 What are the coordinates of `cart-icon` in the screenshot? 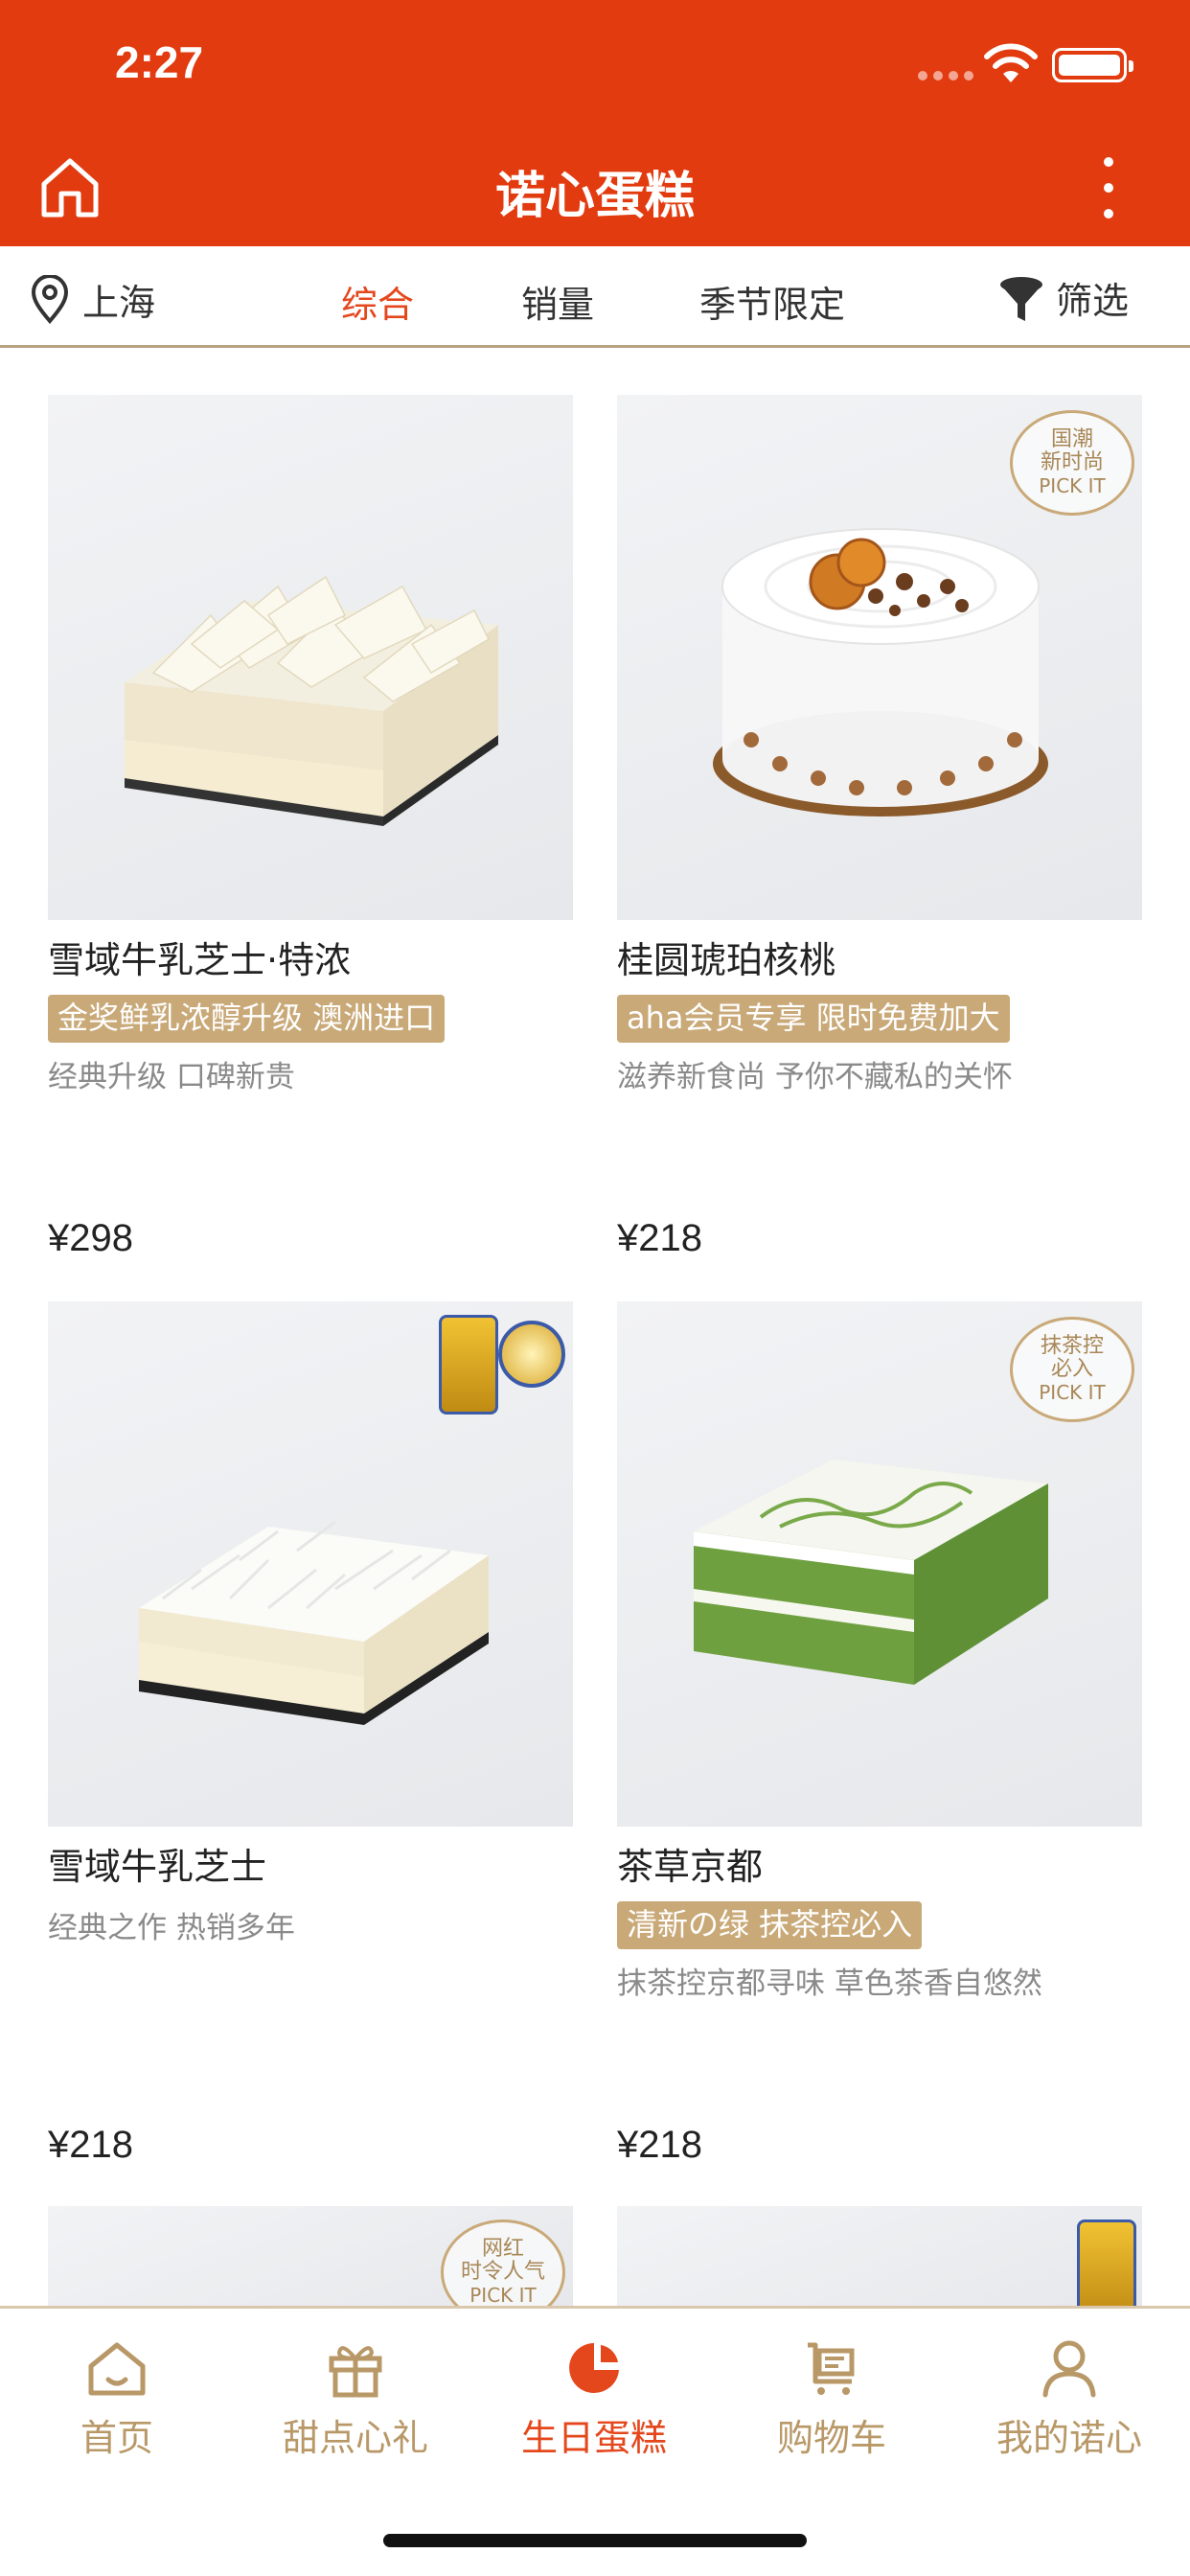 It's located at (832, 2368).